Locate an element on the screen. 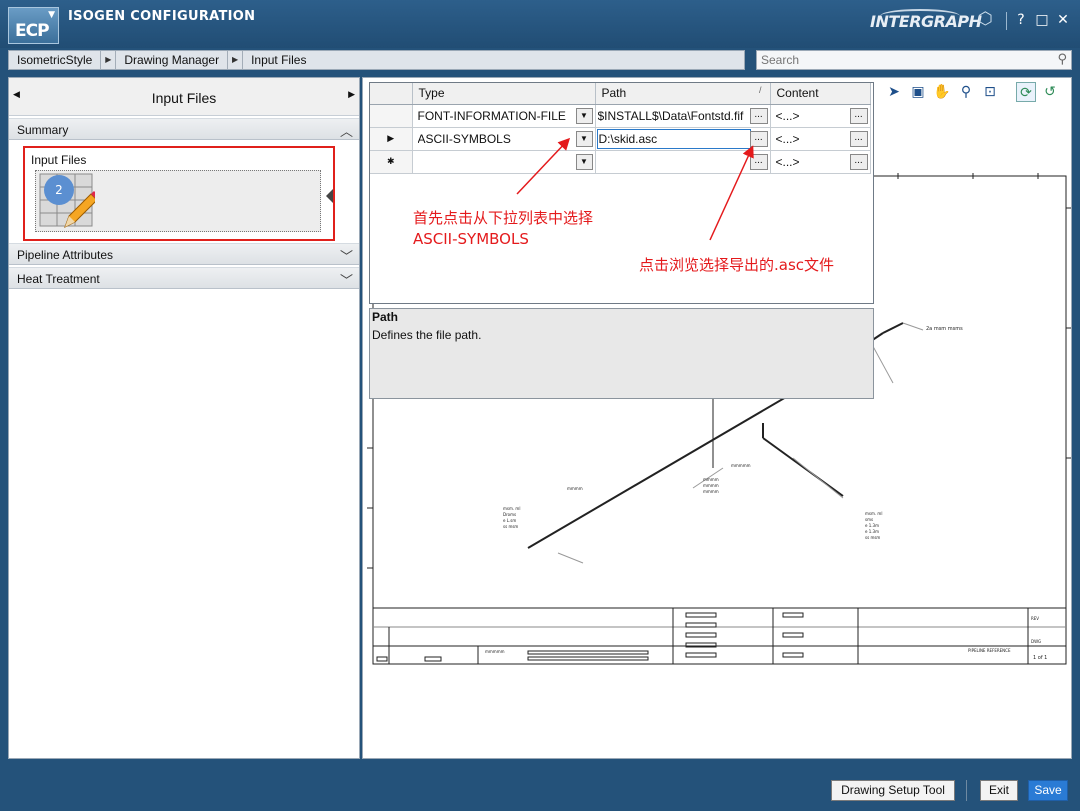 The height and width of the screenshot is (811, 1080). svg-text: sms is located at coordinates (869, 519).